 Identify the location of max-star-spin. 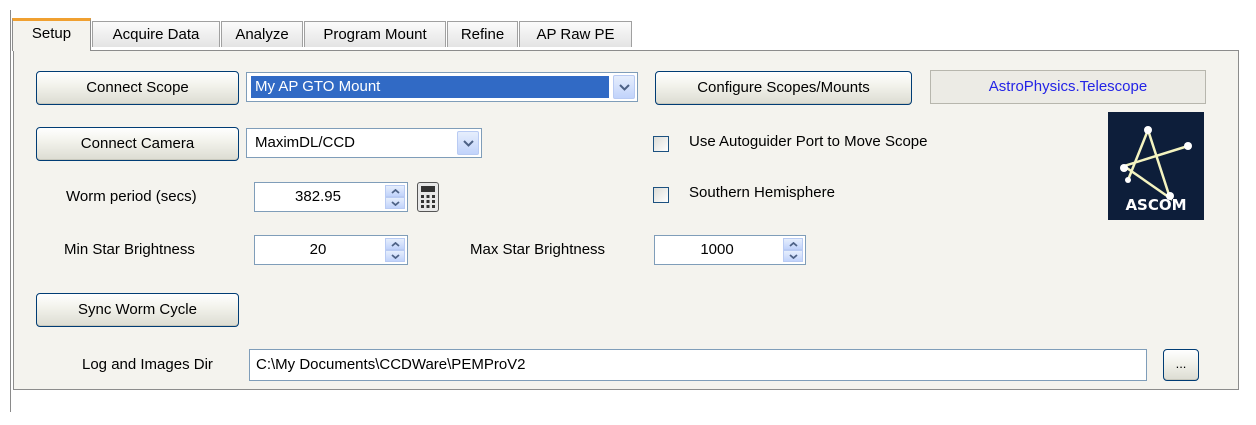
(793, 250).